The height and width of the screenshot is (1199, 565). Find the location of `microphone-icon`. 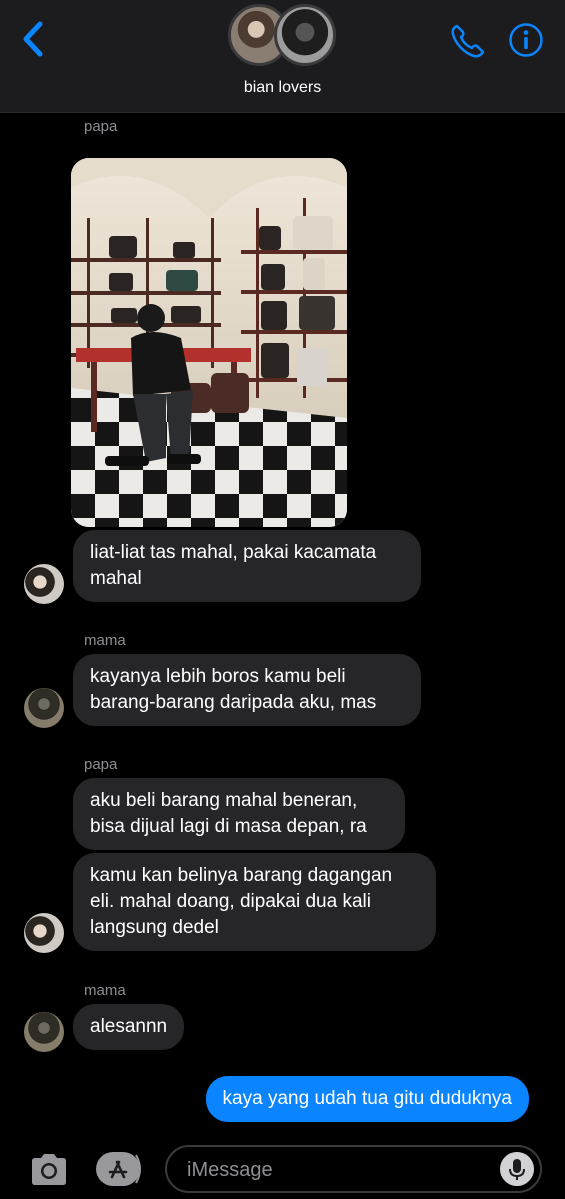

microphone-icon is located at coordinates (517, 1169).